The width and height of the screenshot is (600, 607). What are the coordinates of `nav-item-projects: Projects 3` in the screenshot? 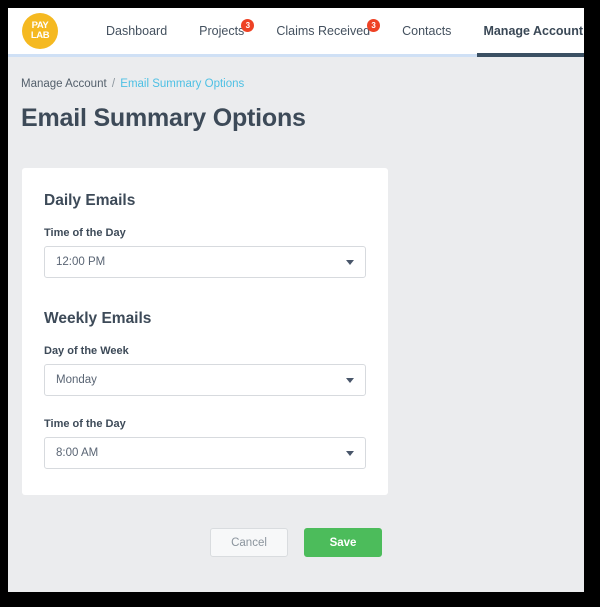 It's located at (221, 31).